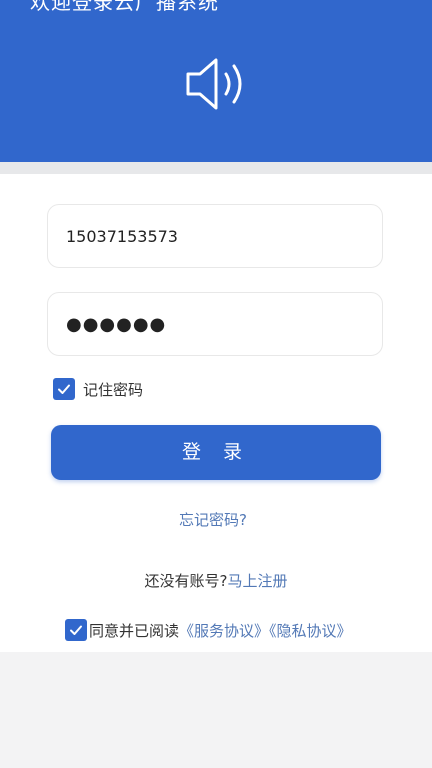 This screenshot has width=432, height=768. Describe the element at coordinates (216, 168) in the screenshot. I see `header-divider` at that location.